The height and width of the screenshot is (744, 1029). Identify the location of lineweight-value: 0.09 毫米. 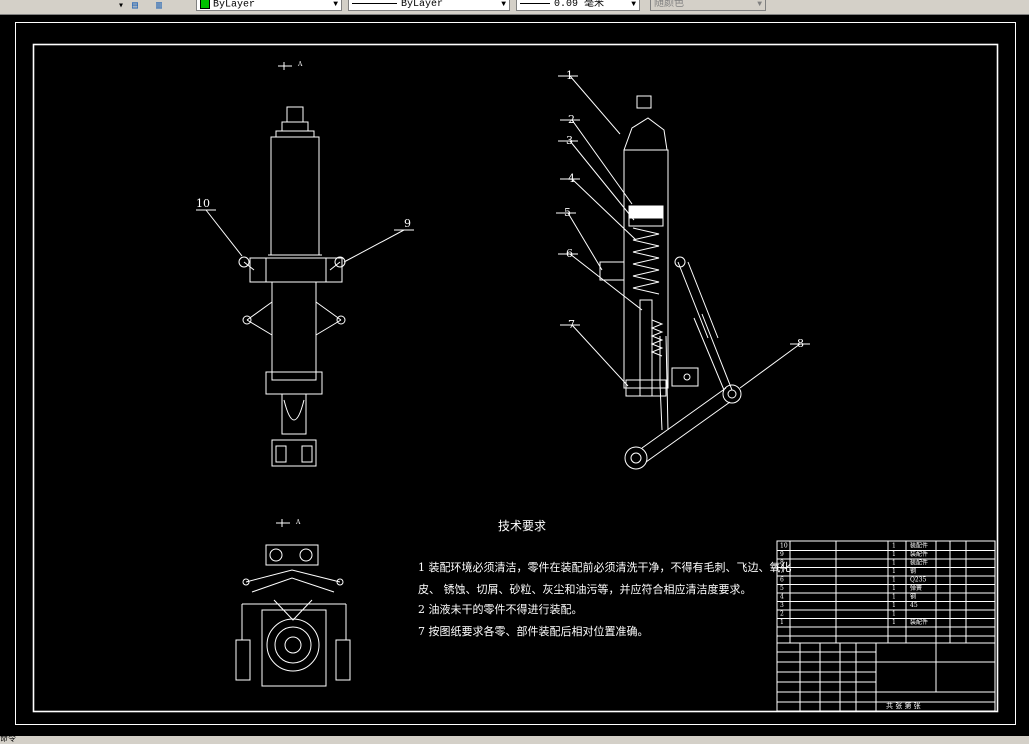
(579, 5).